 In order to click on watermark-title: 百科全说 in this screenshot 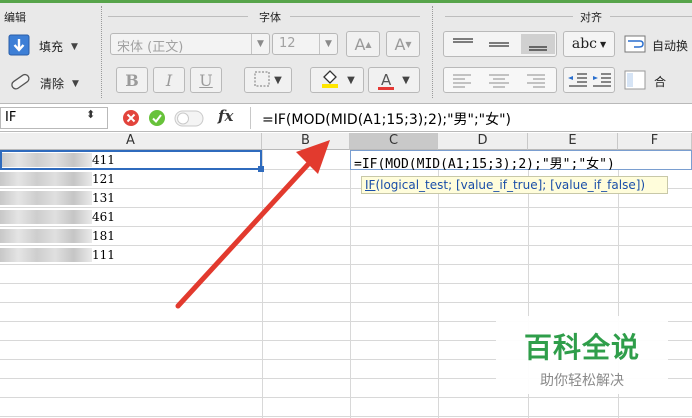, I will do `click(581, 347)`.